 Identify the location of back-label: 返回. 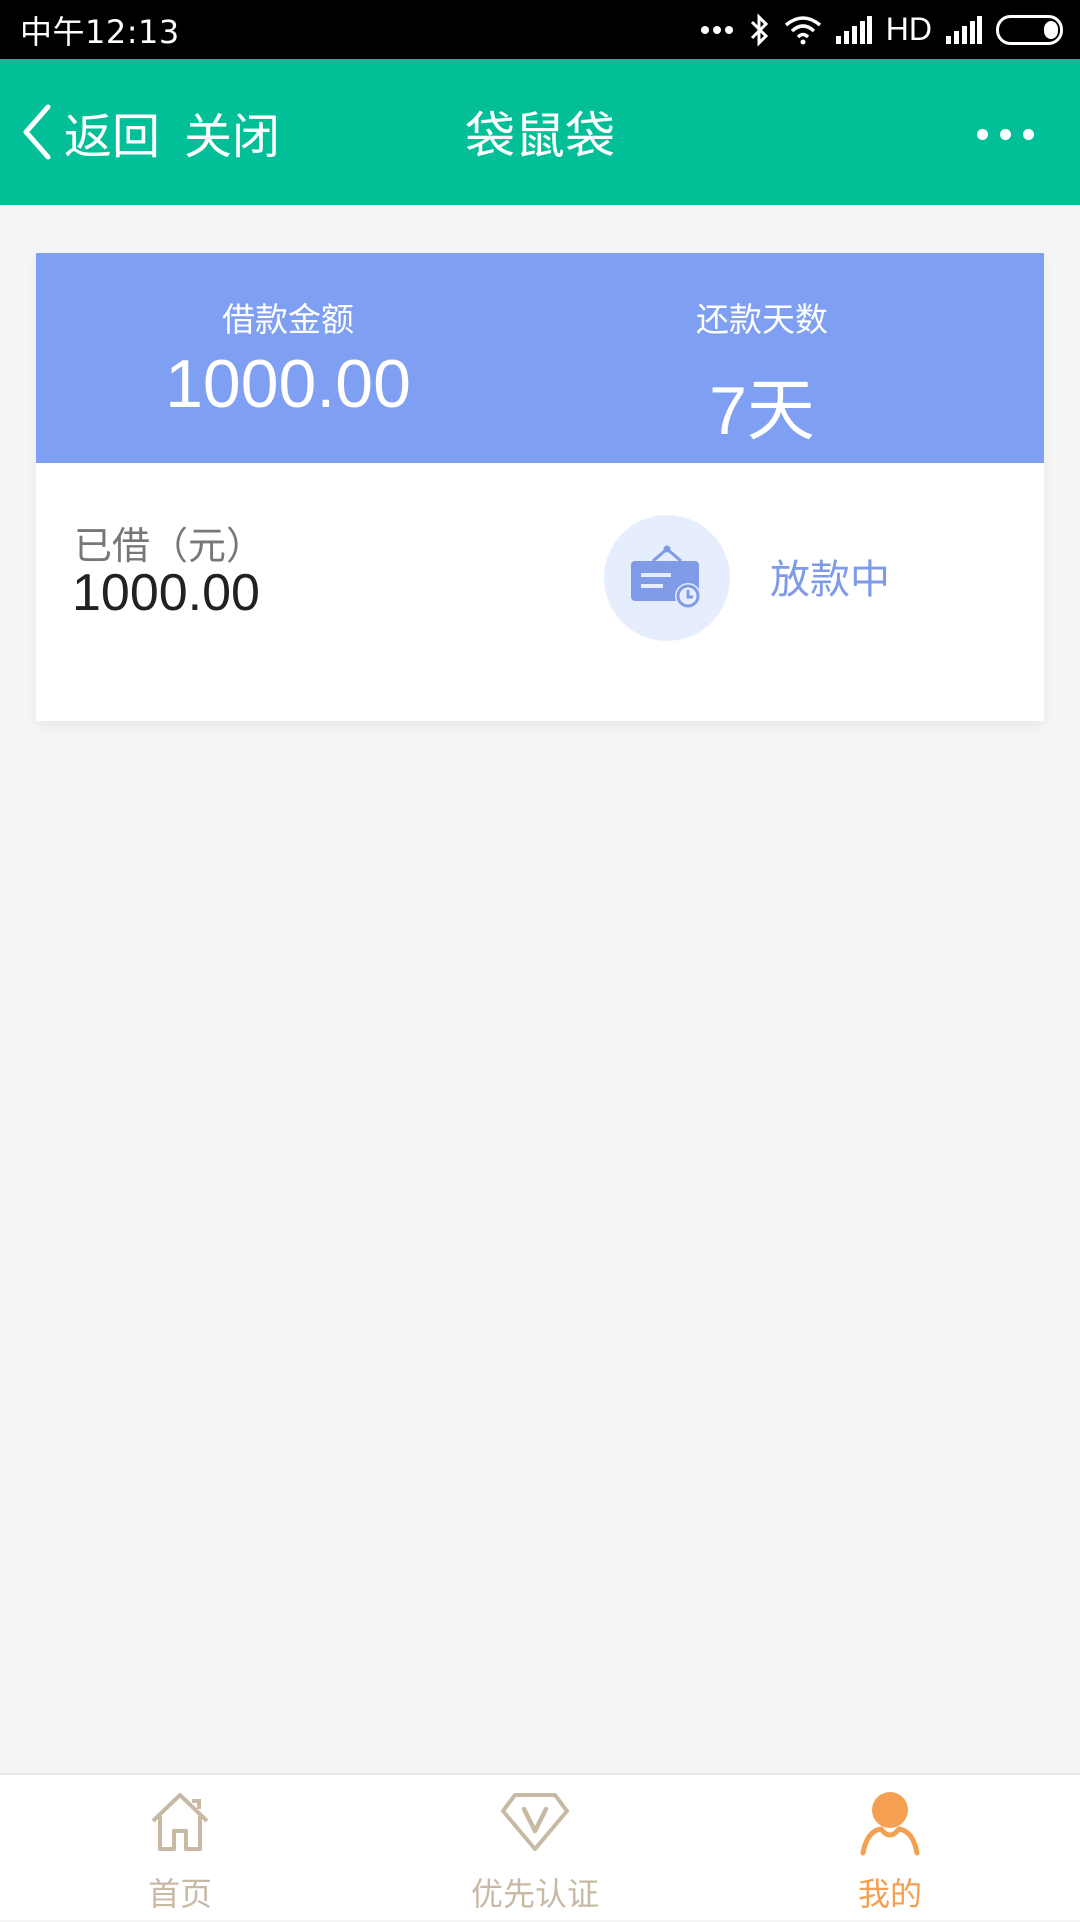
(112, 137).